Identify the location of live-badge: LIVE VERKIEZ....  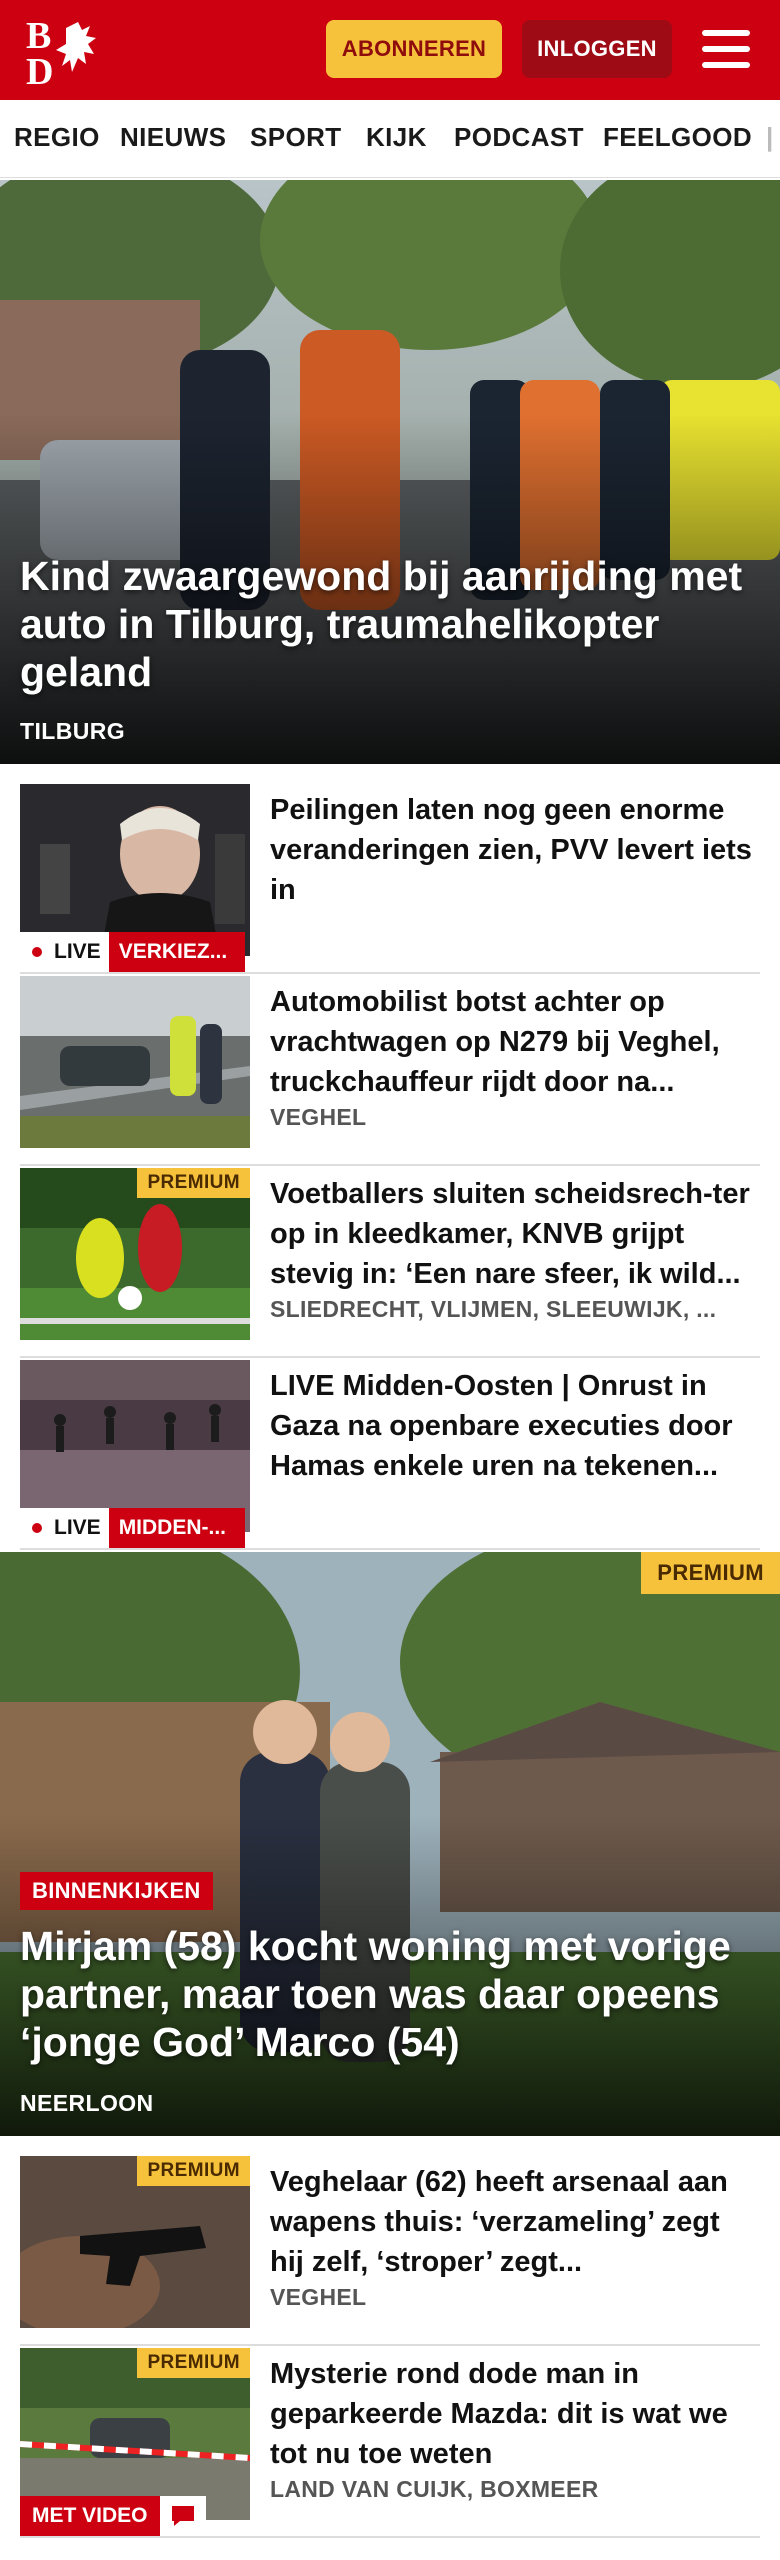
(132, 952).